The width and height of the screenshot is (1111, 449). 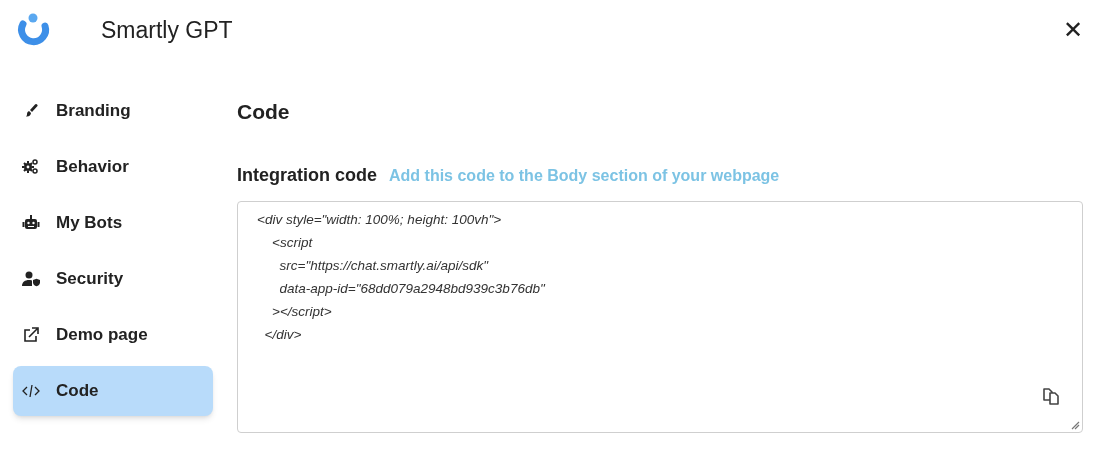 I want to click on page-heading: Code, so click(x=264, y=112).